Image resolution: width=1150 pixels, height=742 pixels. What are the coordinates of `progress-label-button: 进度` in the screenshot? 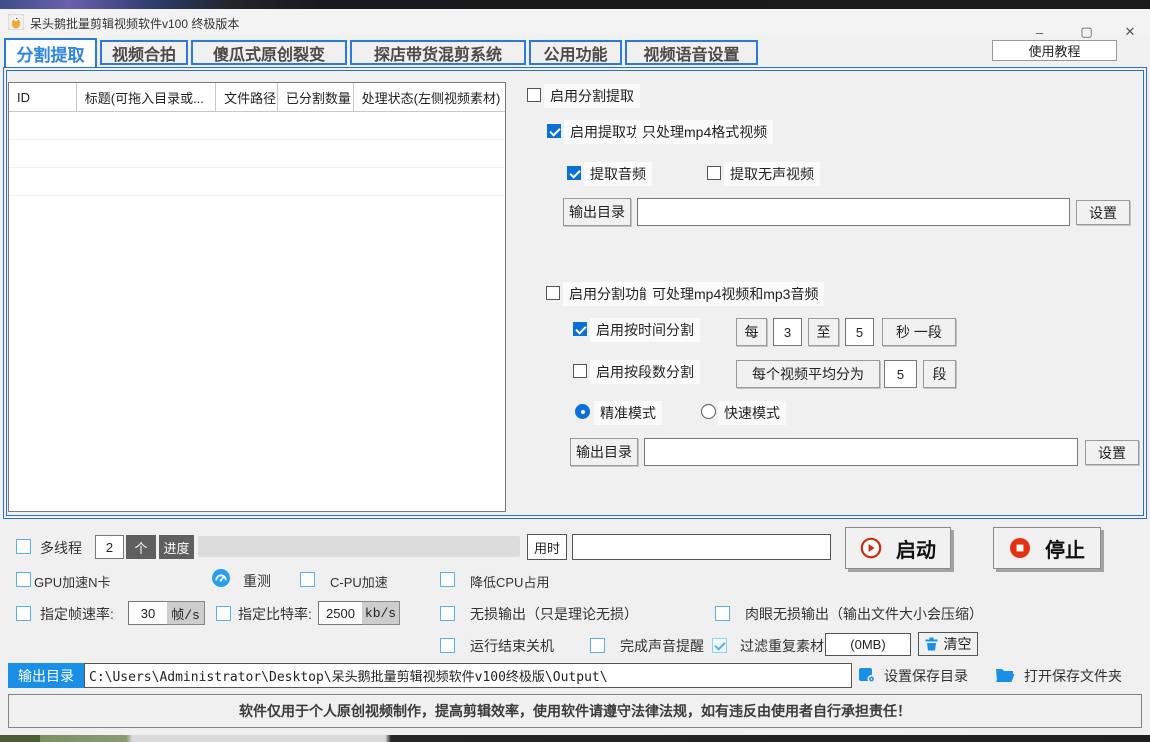 It's located at (176, 547).